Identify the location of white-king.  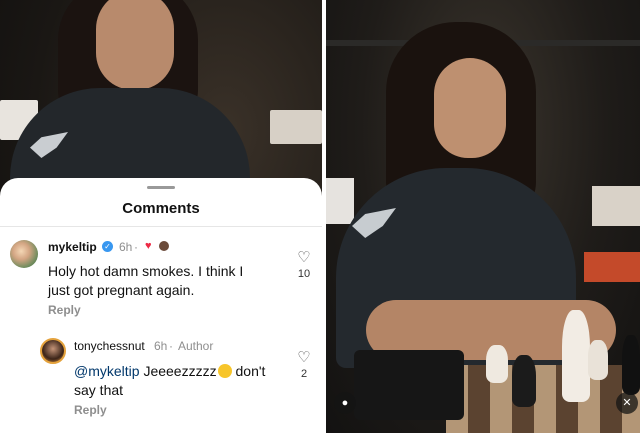
(576, 356).